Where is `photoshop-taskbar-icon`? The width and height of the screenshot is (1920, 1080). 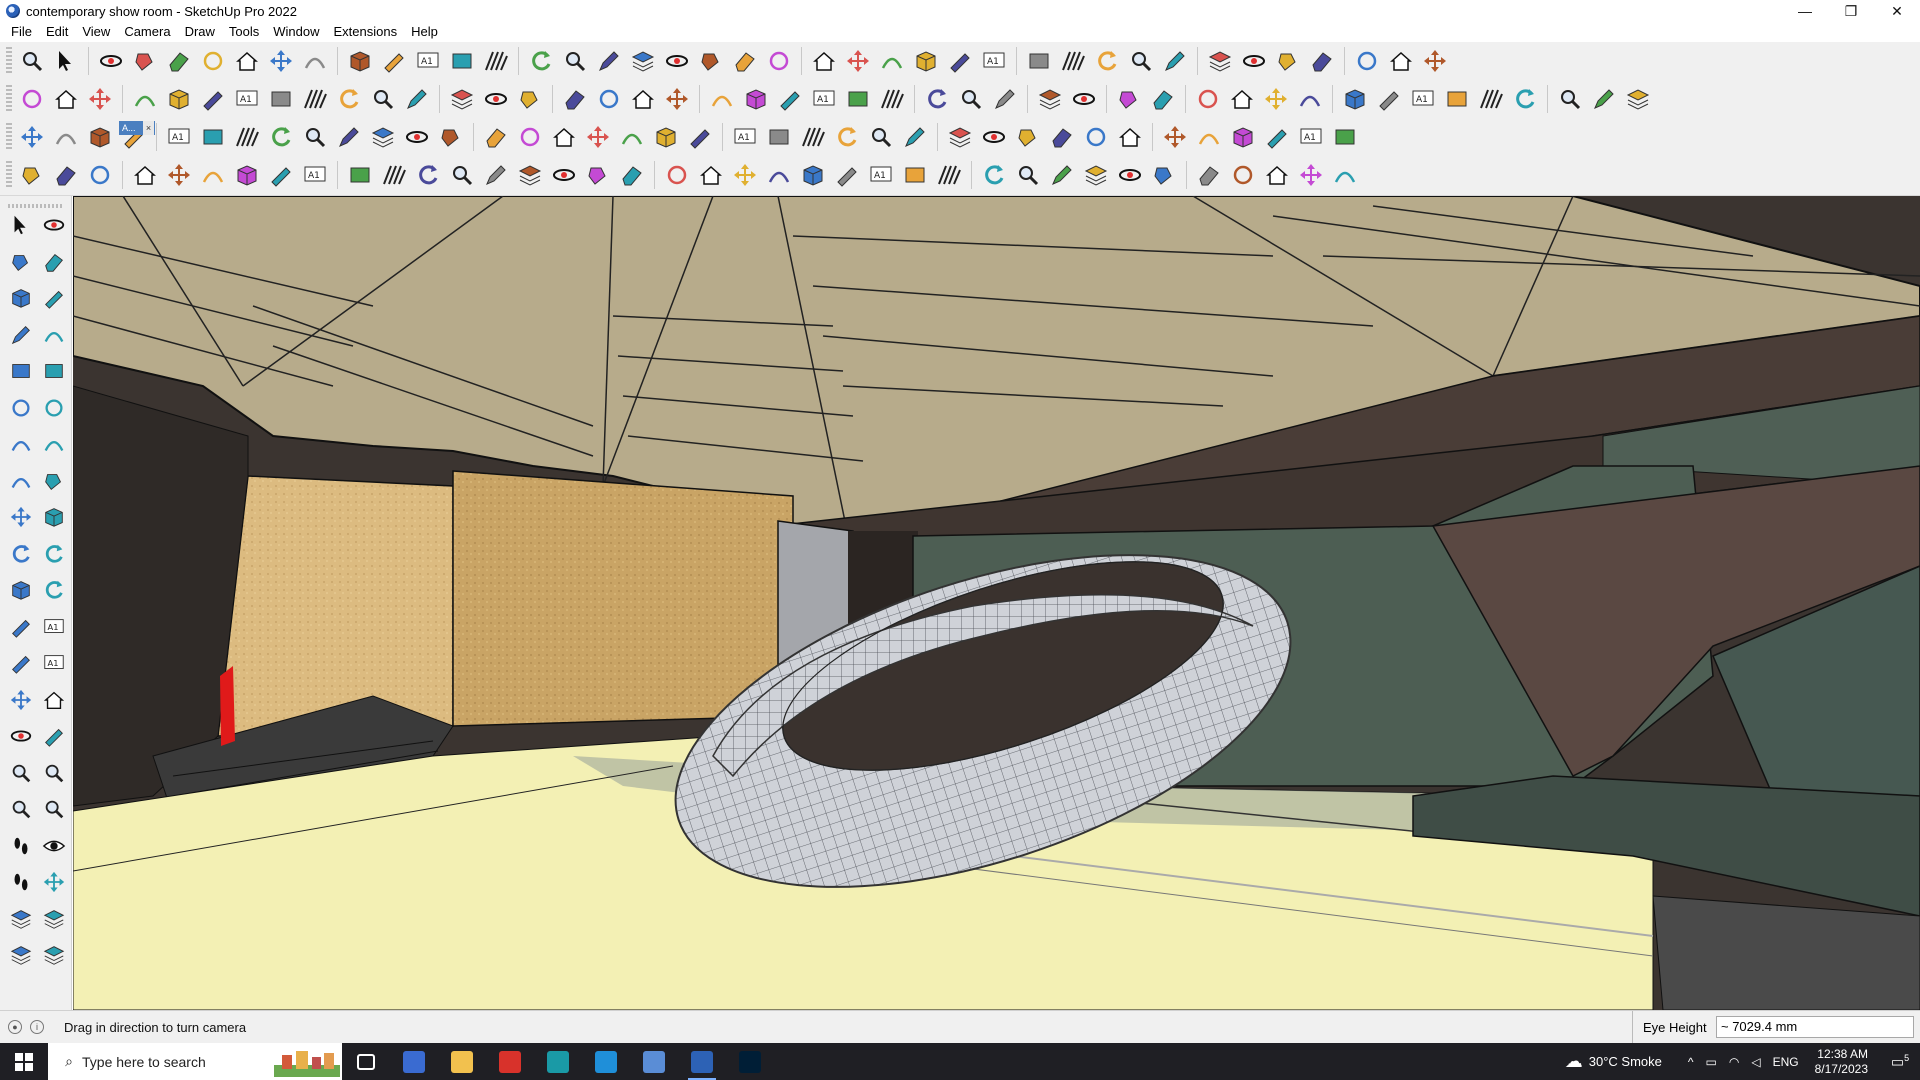 photoshop-taskbar-icon is located at coordinates (750, 1061).